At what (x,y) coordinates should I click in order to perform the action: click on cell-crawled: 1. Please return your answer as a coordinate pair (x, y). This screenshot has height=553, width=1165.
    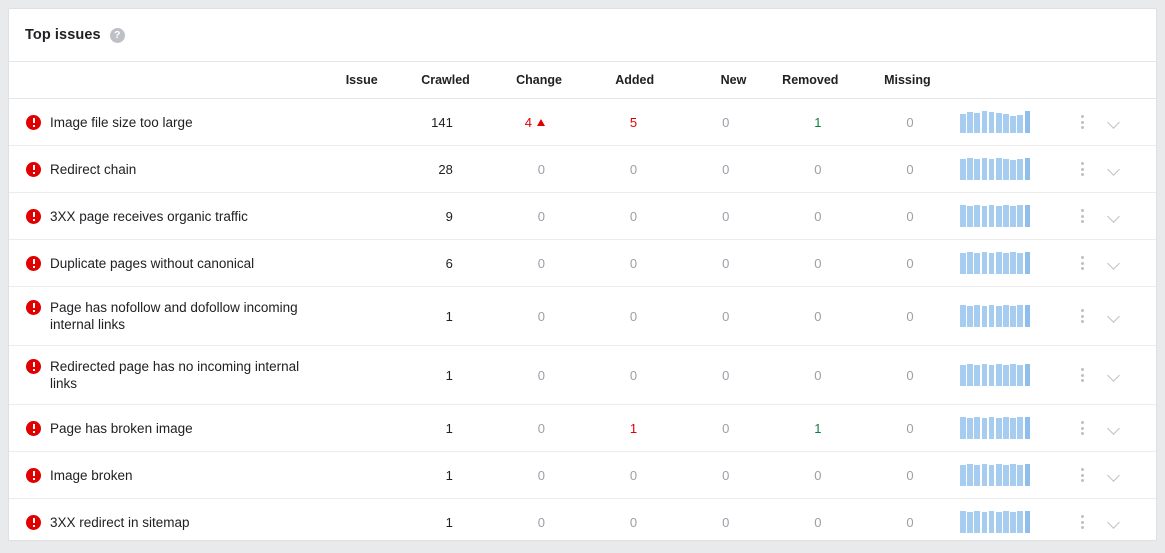
    Looking at the image, I should click on (423, 428).